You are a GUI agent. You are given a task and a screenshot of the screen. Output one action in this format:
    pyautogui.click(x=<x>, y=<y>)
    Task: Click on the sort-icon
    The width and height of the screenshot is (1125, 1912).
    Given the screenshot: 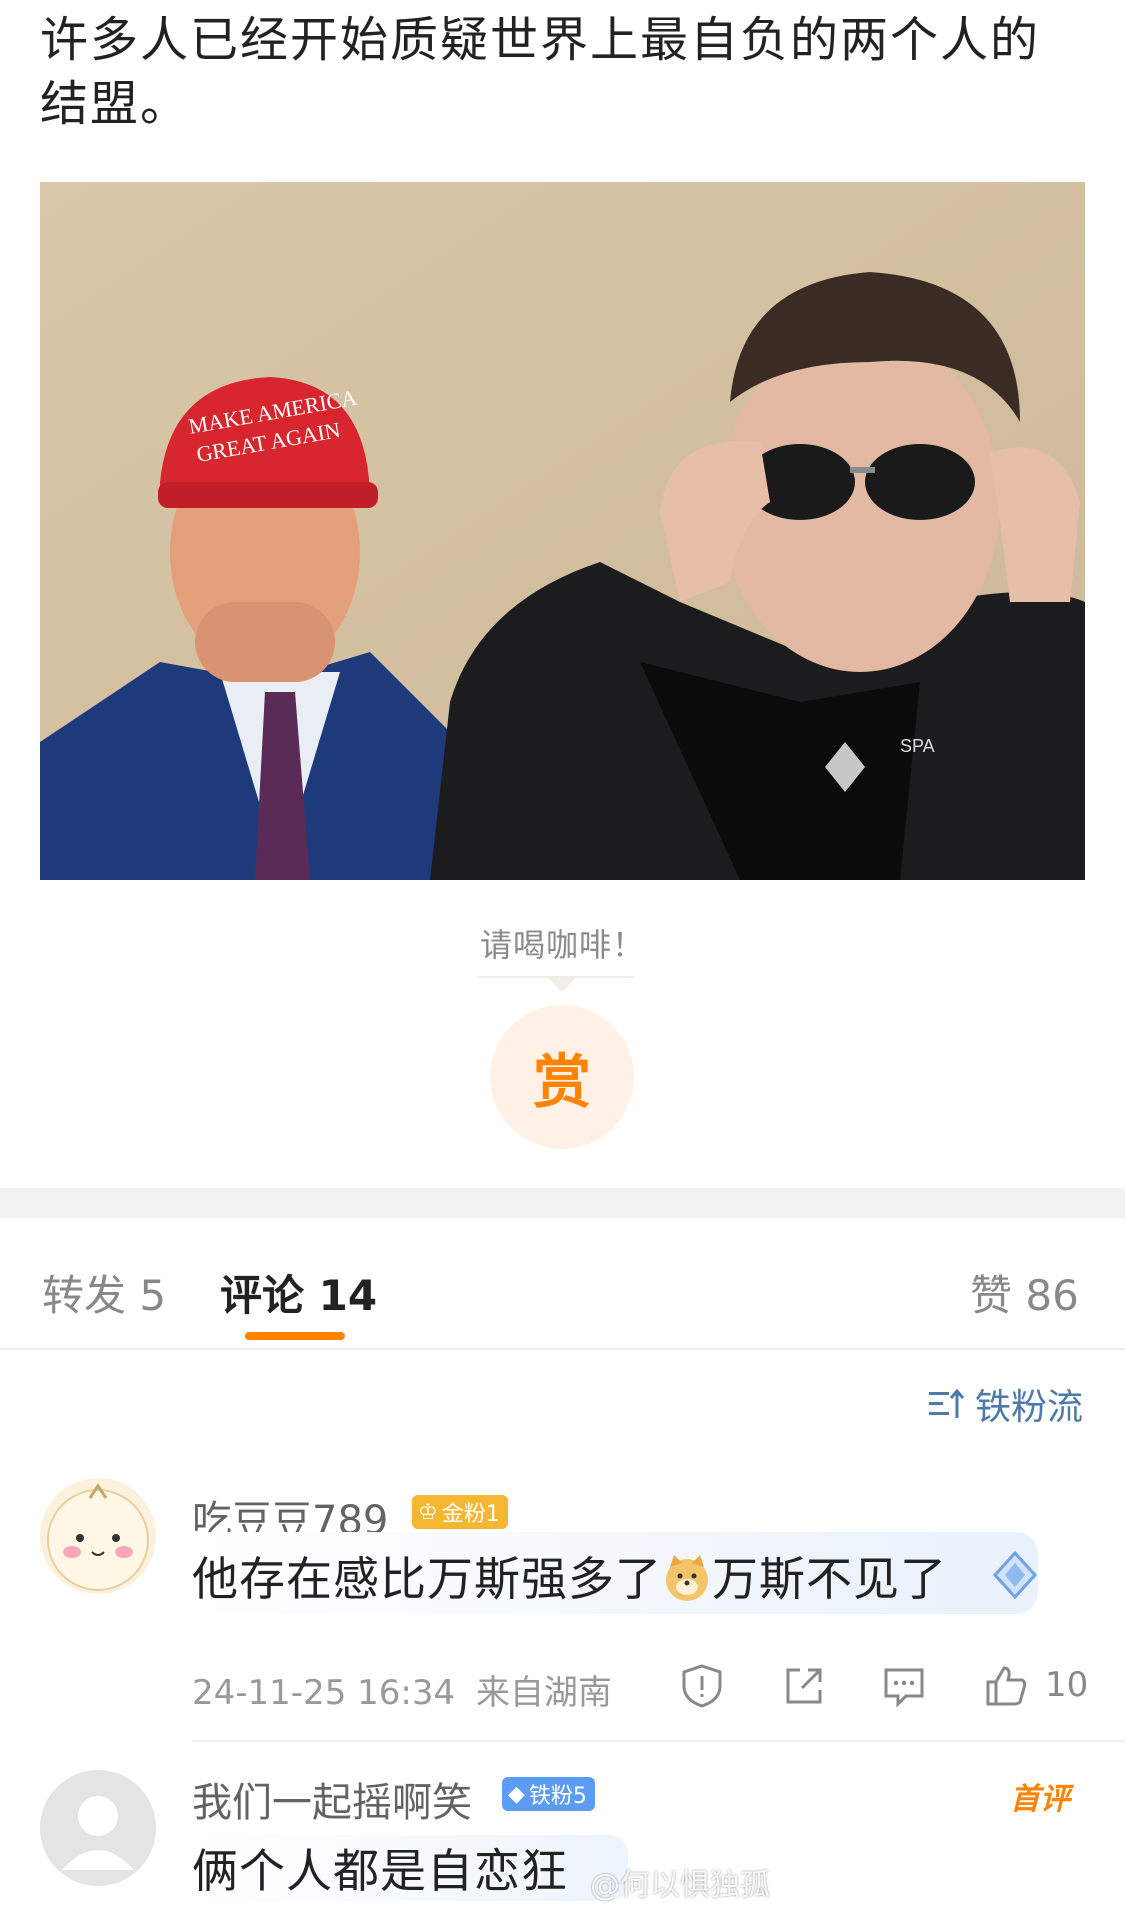 What is the action you would take?
    pyautogui.click(x=946, y=1403)
    